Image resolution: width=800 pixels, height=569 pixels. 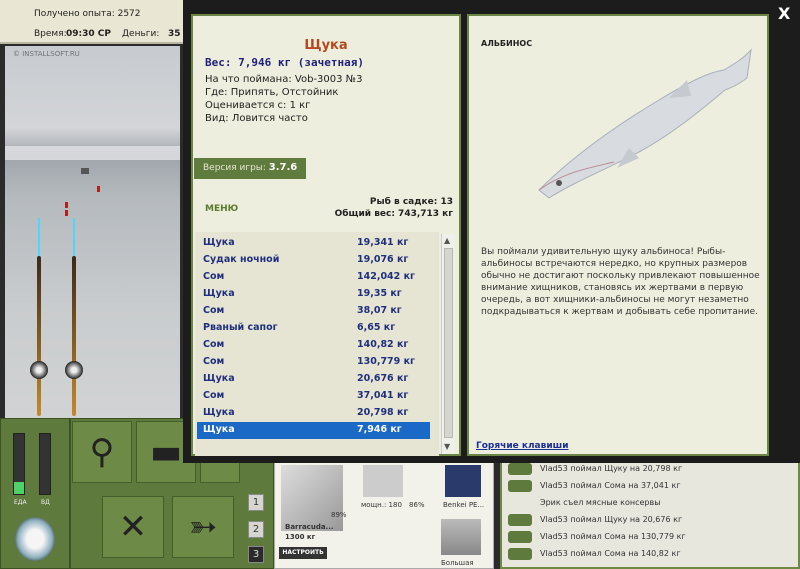 I want to click on slot-button-2: 2, so click(x=256, y=529).